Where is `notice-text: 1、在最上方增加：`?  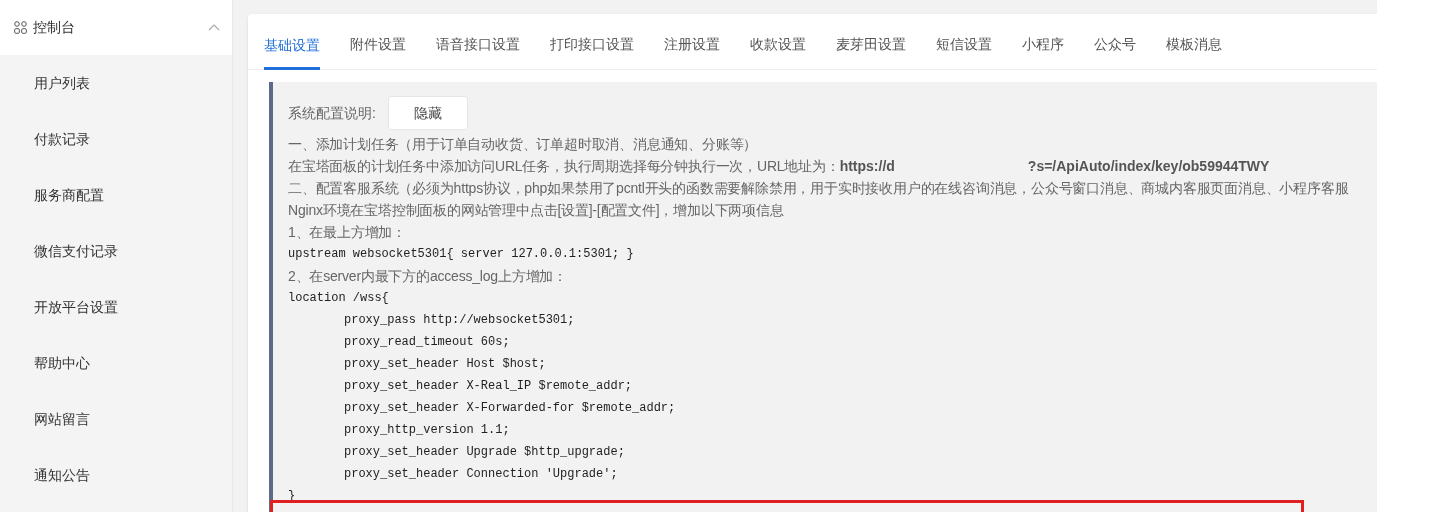
notice-text: 1、在最上方增加： is located at coordinates (347, 232).